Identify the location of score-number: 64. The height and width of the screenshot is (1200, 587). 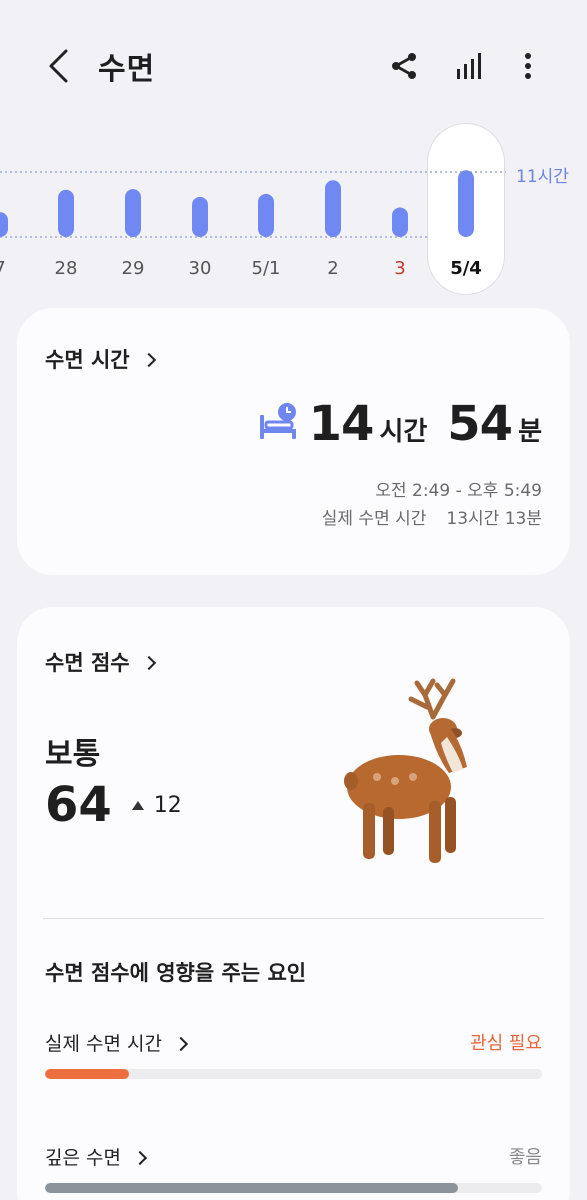
(78, 805).